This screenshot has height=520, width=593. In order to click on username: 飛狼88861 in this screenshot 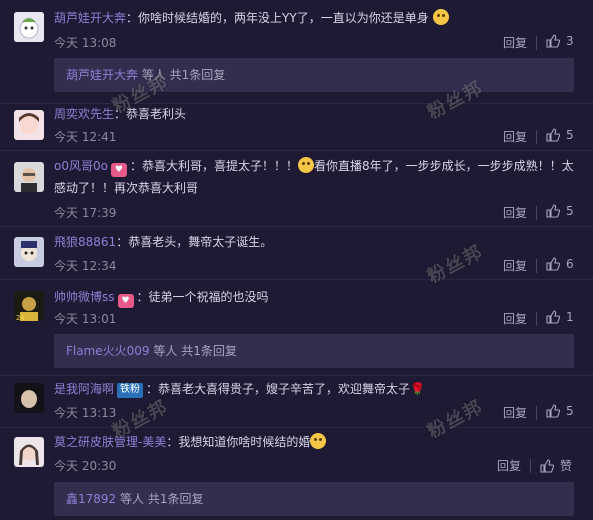, I will do `click(85, 242)`.